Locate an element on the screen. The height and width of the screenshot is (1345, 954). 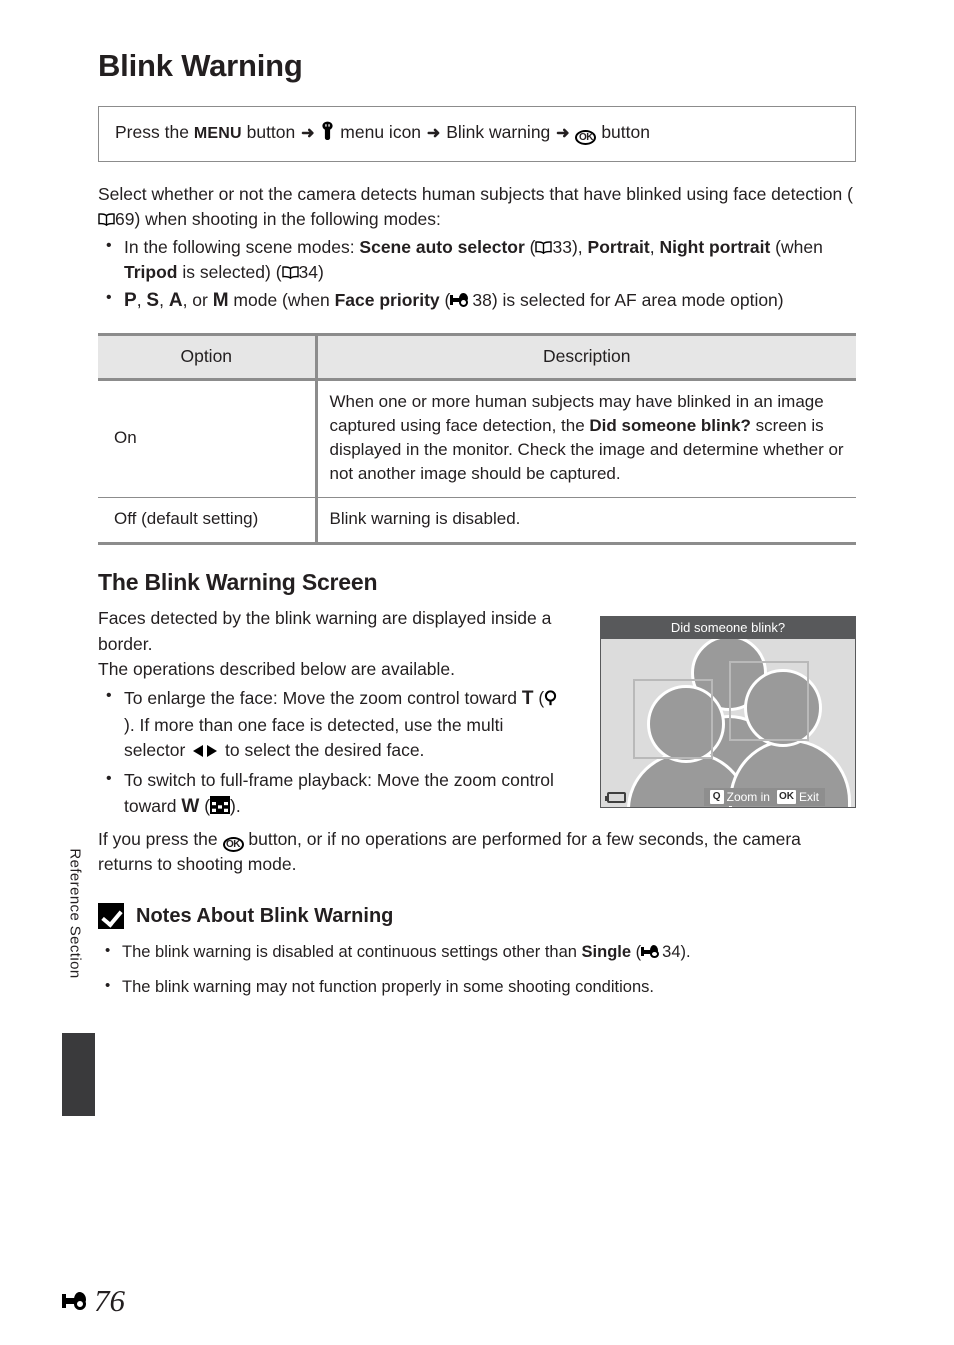
closing-part-a: If you press the is located at coordinates (160, 838).